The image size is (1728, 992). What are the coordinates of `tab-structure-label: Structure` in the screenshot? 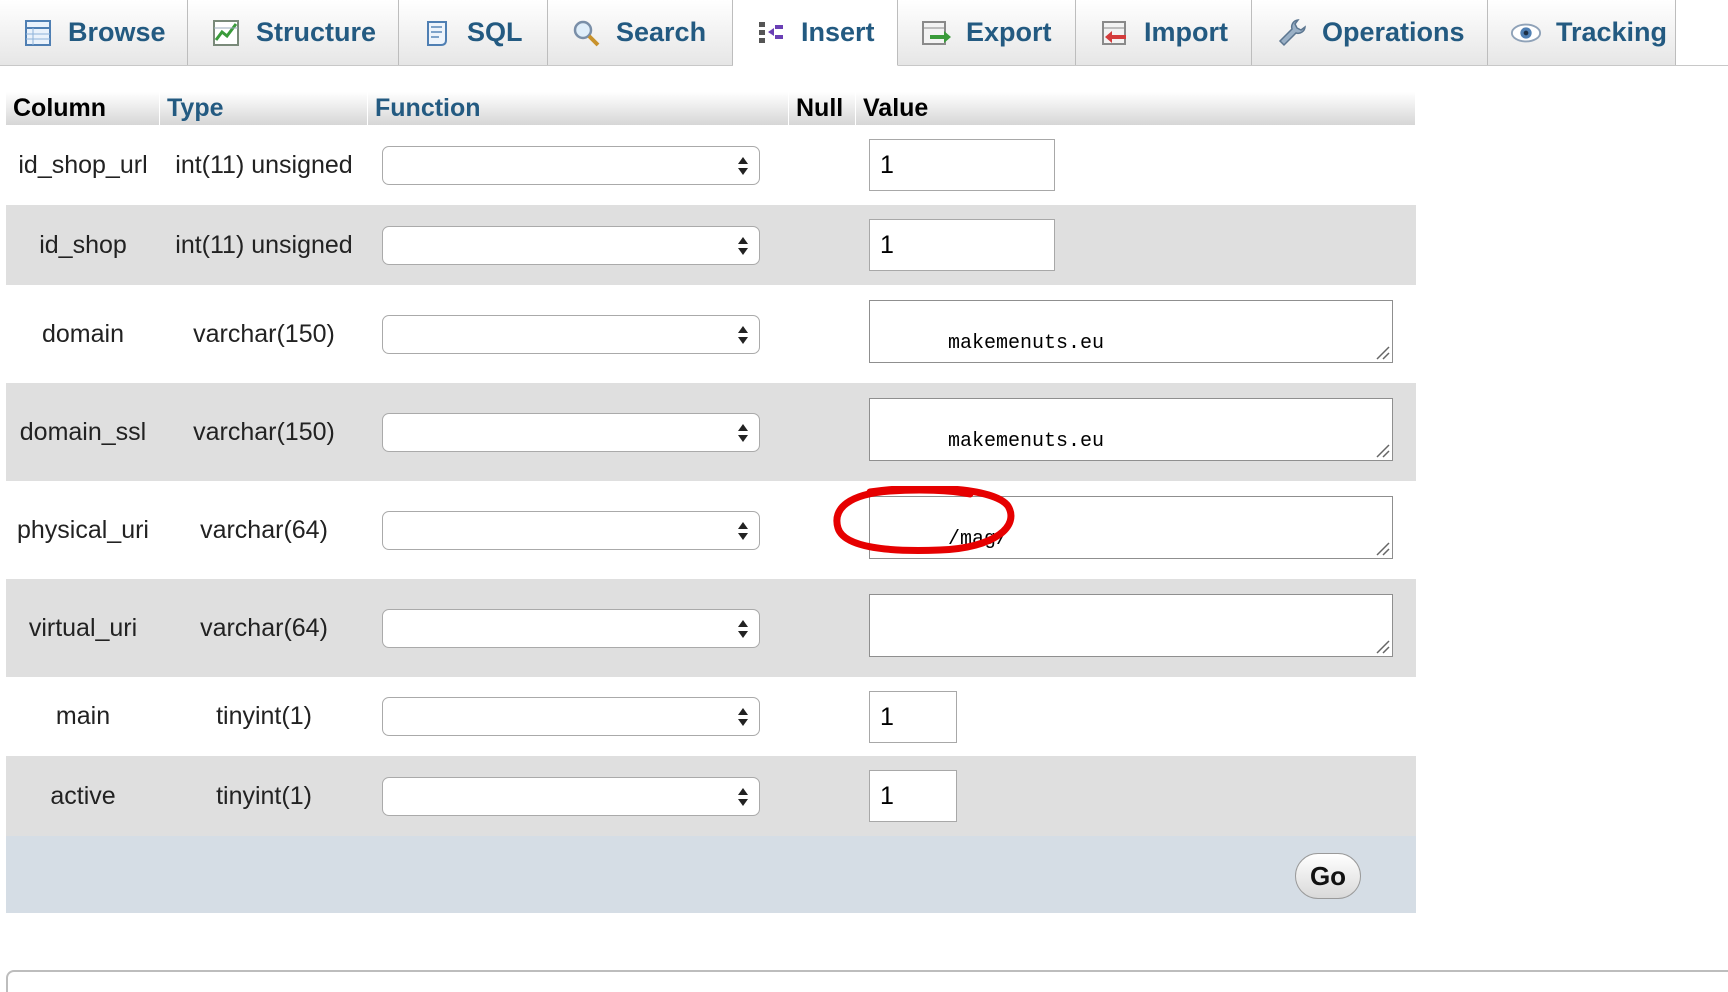 It's located at (316, 32).